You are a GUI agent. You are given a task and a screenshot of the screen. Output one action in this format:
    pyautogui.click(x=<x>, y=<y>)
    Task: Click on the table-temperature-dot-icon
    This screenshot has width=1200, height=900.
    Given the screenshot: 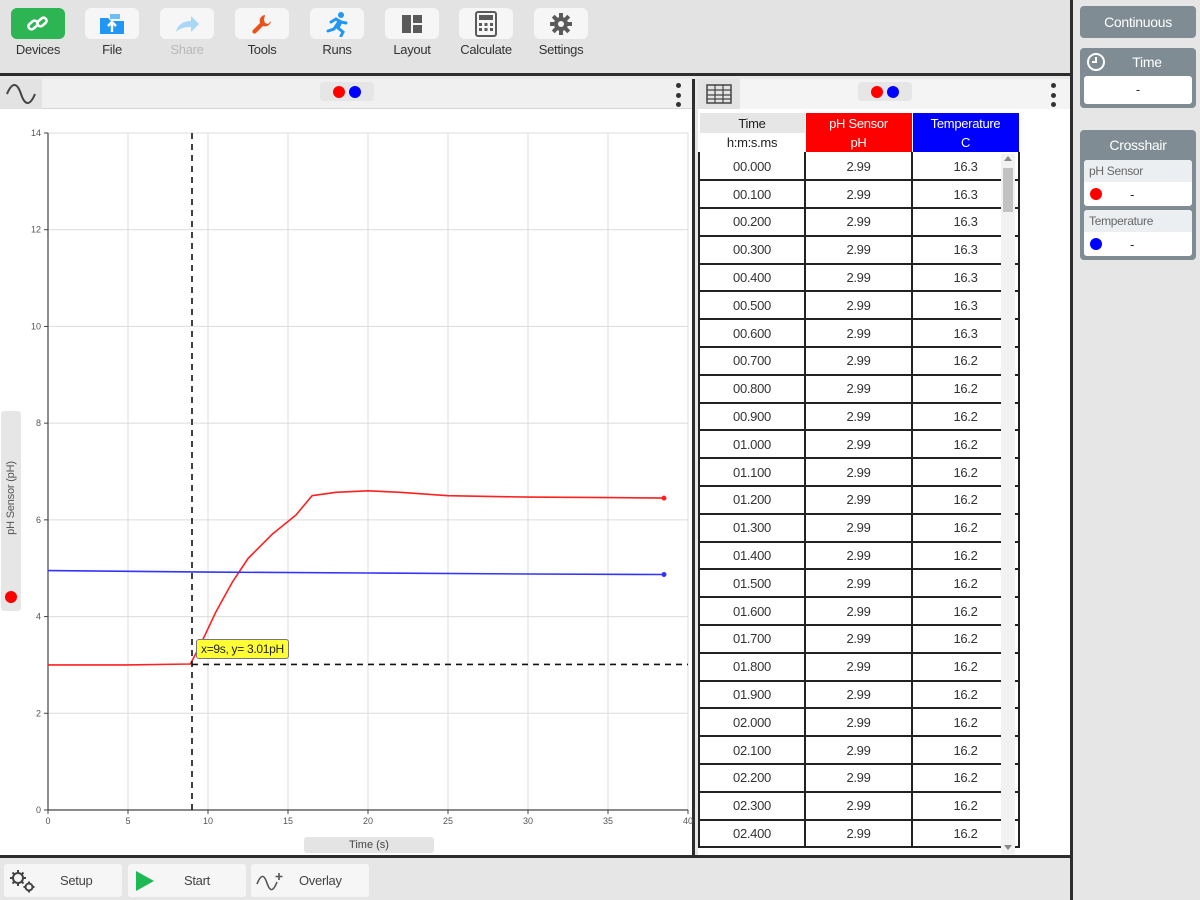 What is the action you would take?
    pyautogui.click(x=893, y=91)
    